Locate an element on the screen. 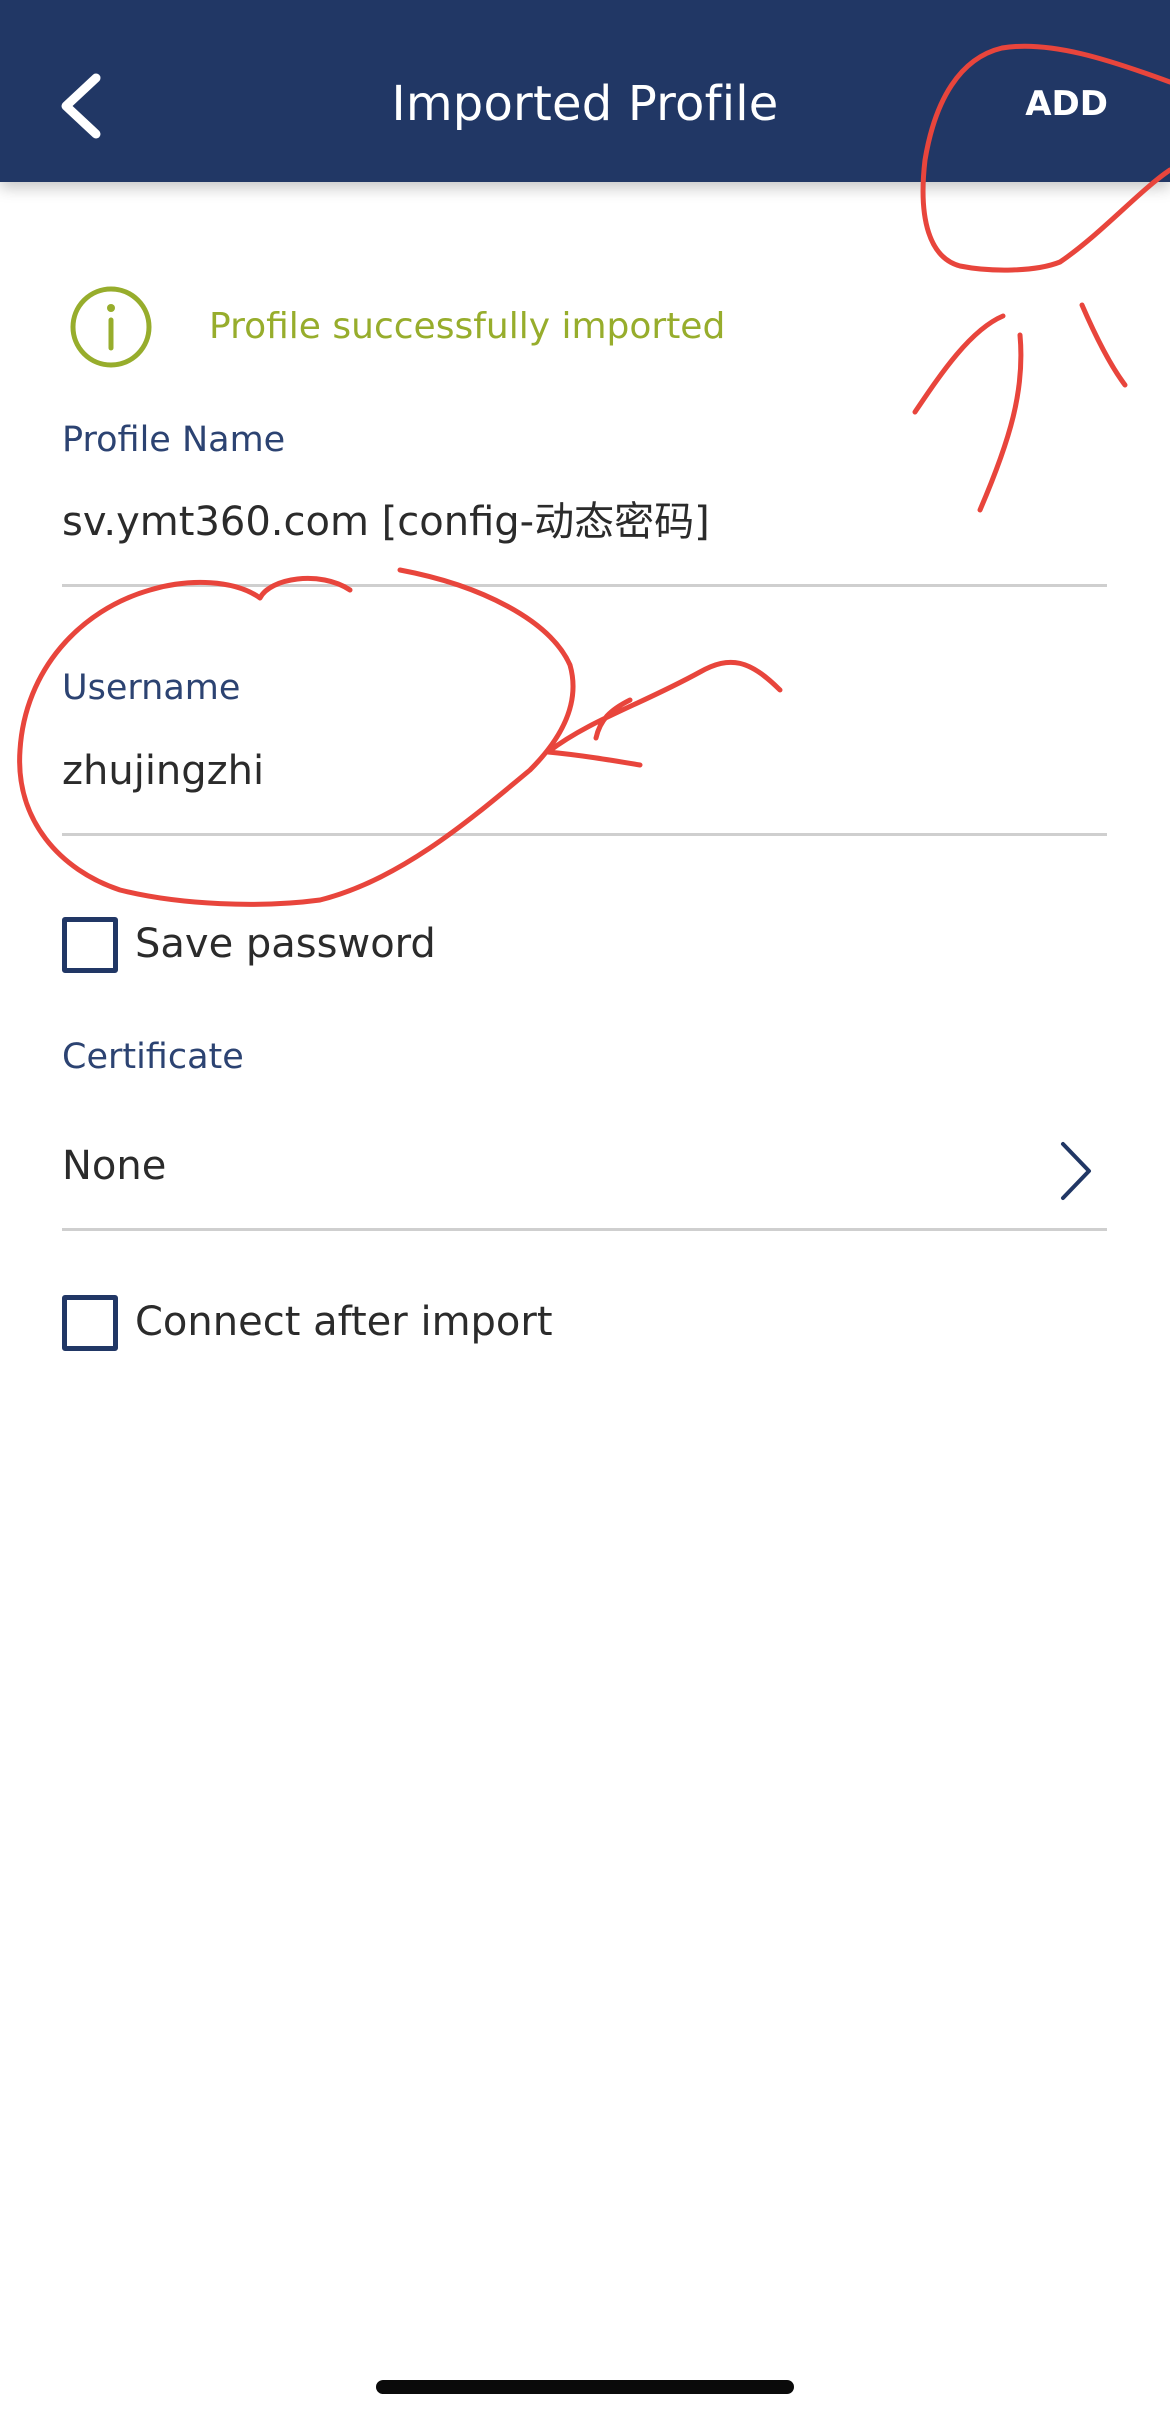  annotation-arrow-username is located at coordinates (664, 713).